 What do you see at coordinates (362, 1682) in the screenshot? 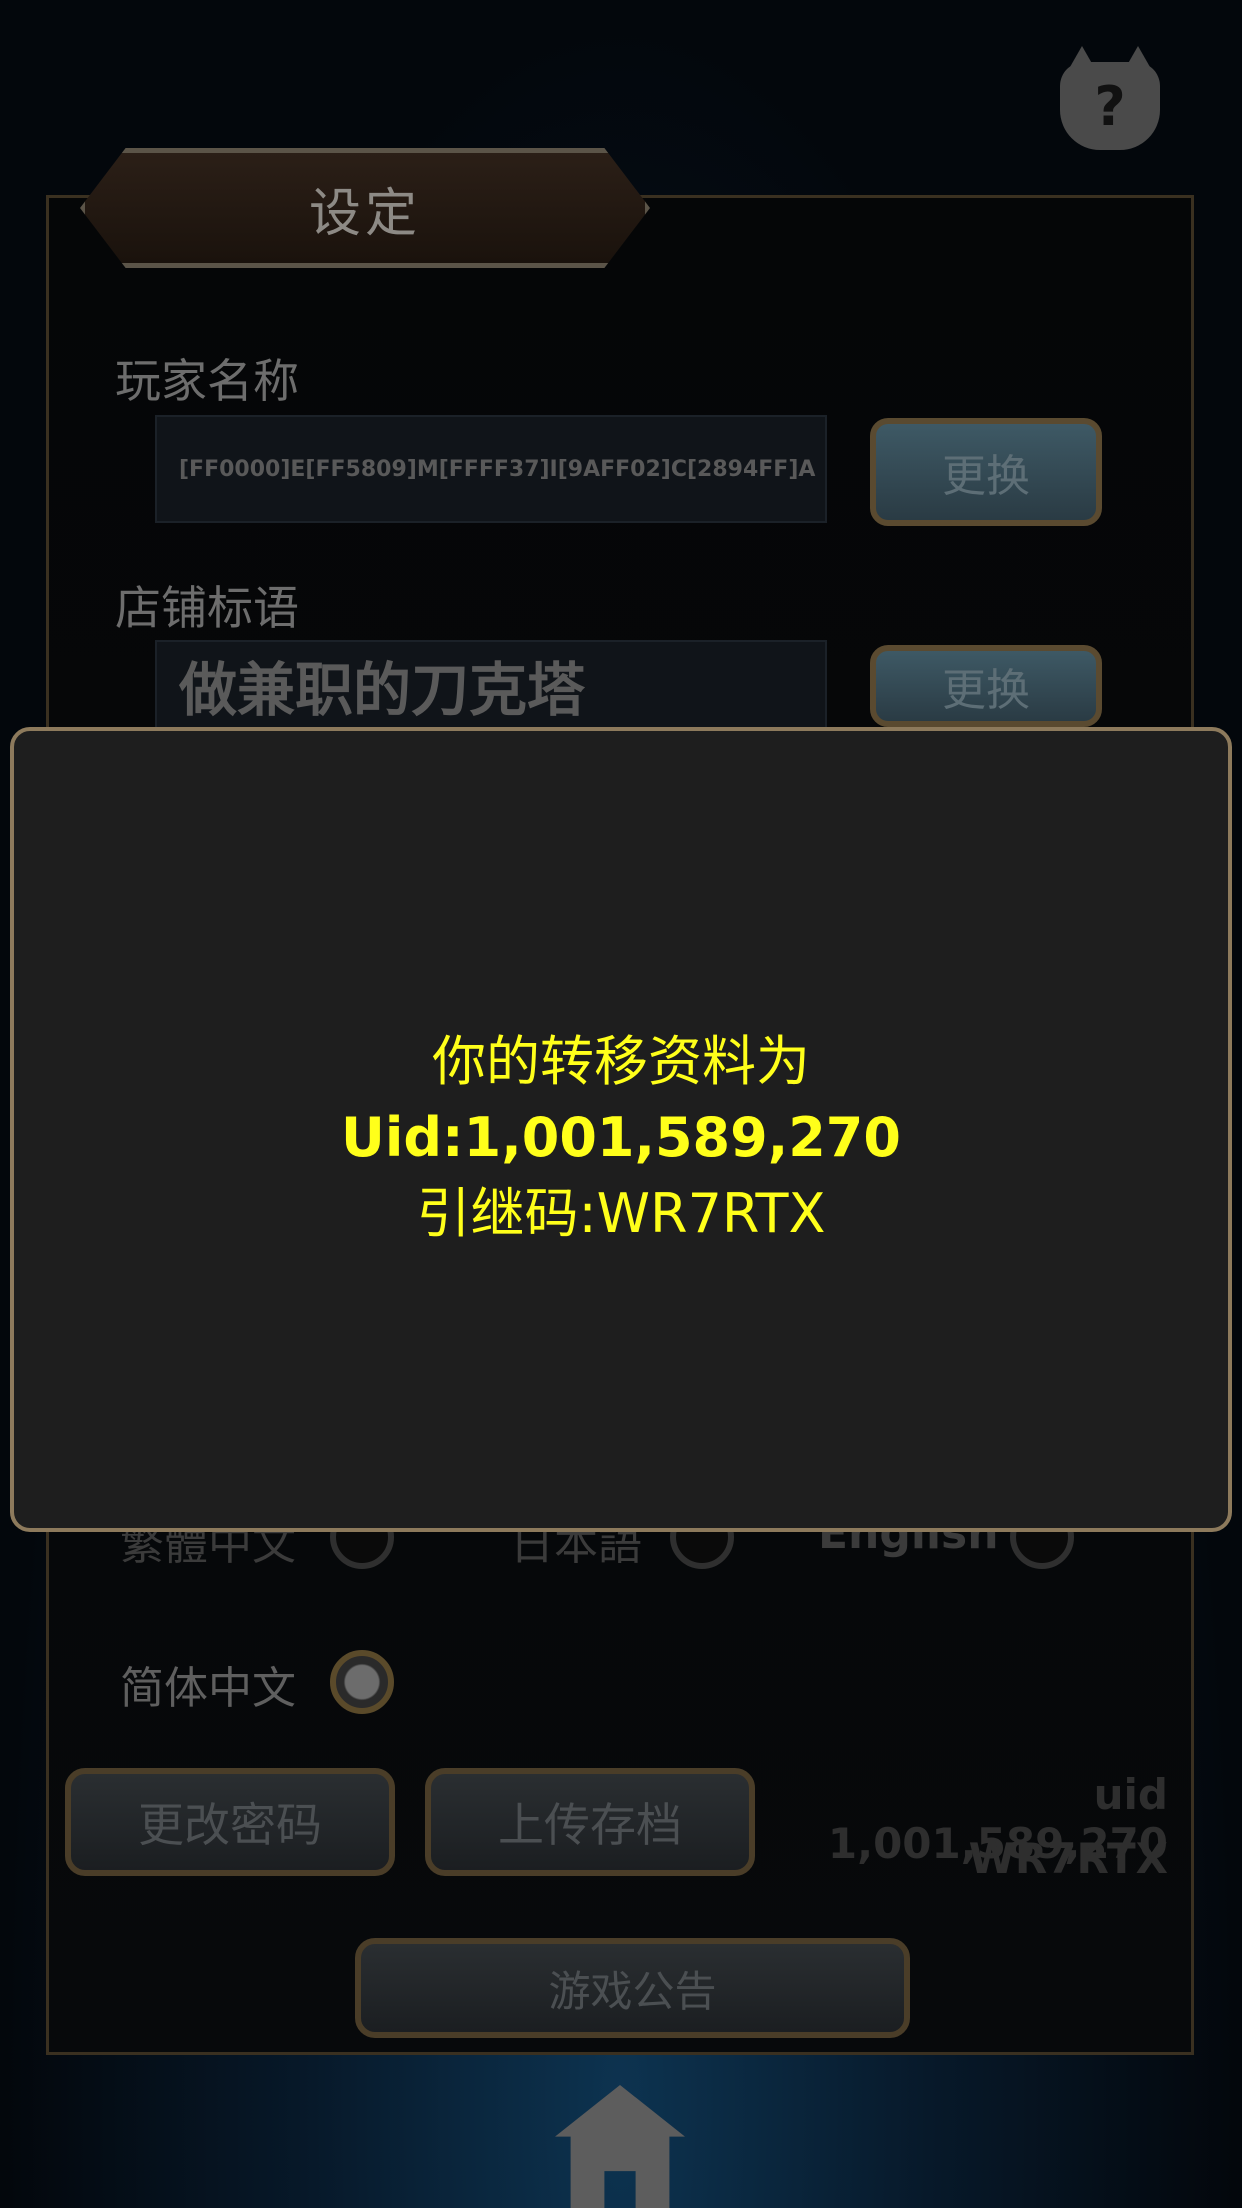
I see `lang-simplified-radio` at bounding box center [362, 1682].